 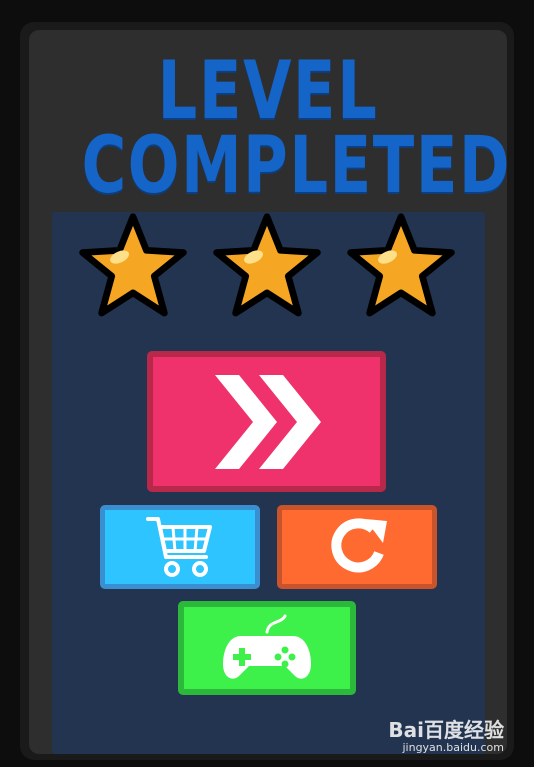 What do you see at coordinates (446, 730) in the screenshot?
I see `watermark-brand: Bai百度经验` at bounding box center [446, 730].